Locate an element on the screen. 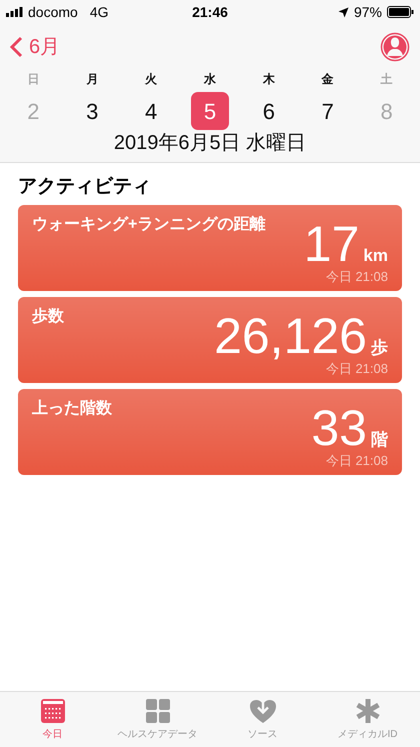  weekday-label: 日 is located at coordinates (33, 79).